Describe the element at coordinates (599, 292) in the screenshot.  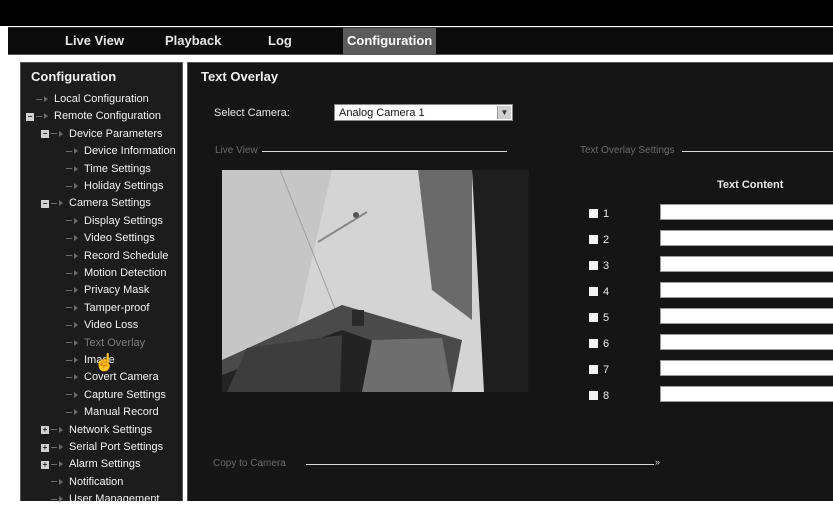
I see `overlay-row-checkbox: 4` at that location.